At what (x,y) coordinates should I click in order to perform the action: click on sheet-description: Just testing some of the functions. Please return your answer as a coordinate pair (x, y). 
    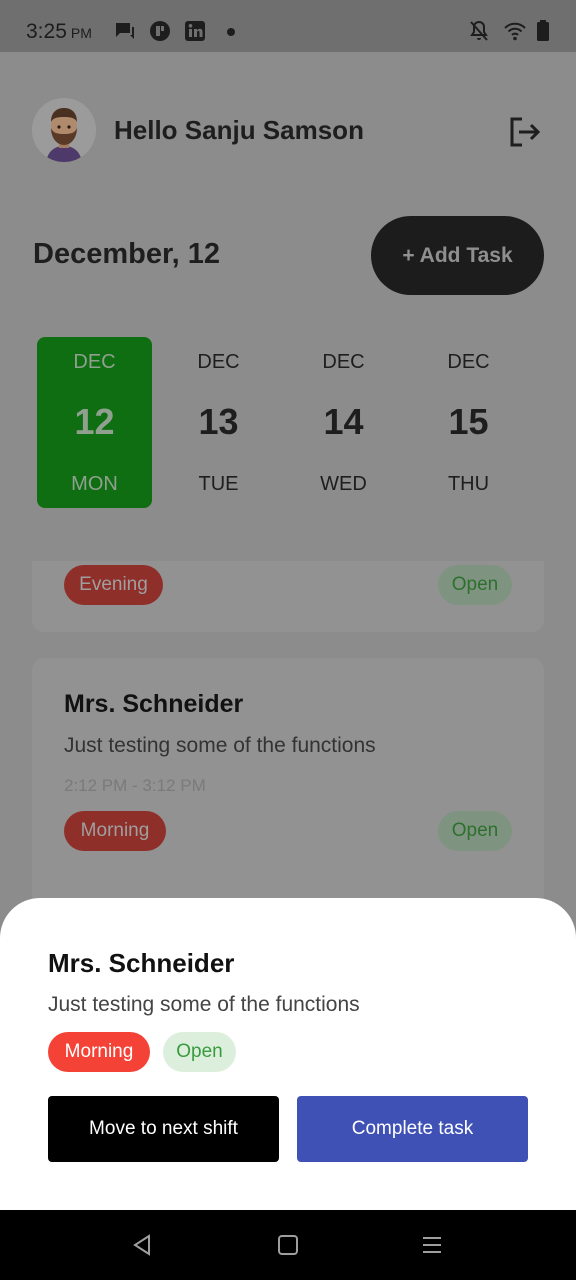
    Looking at the image, I should click on (204, 1004).